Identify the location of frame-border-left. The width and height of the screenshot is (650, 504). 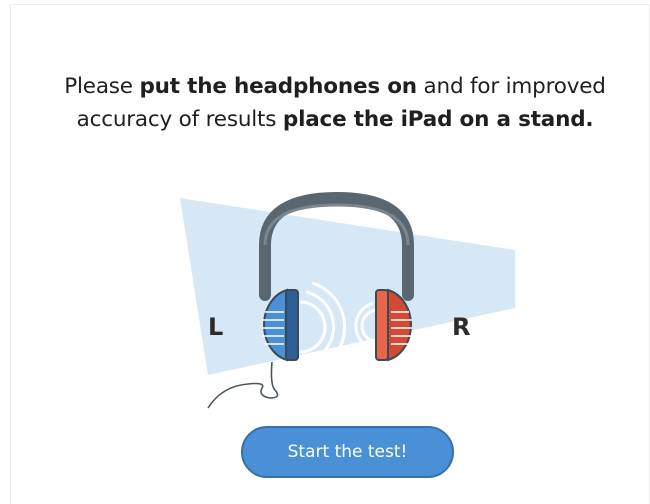
(10, 254).